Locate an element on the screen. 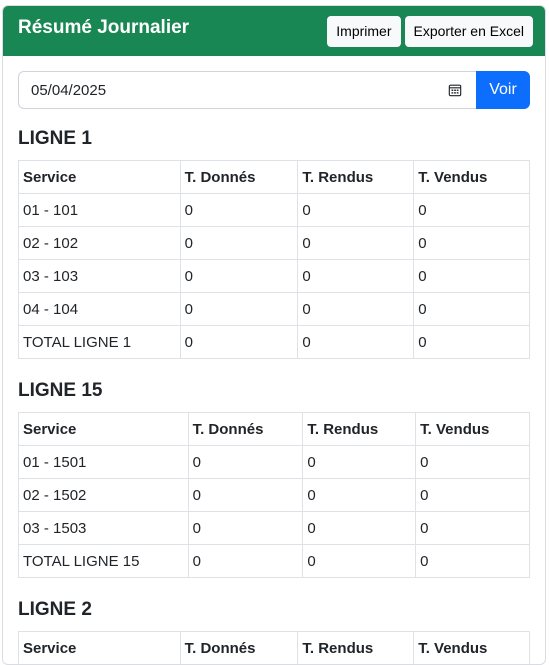 The width and height of the screenshot is (549, 665). table-ligne-2: Service T. Donnés T. Rendus T. Vendus is located at coordinates (274, 647).